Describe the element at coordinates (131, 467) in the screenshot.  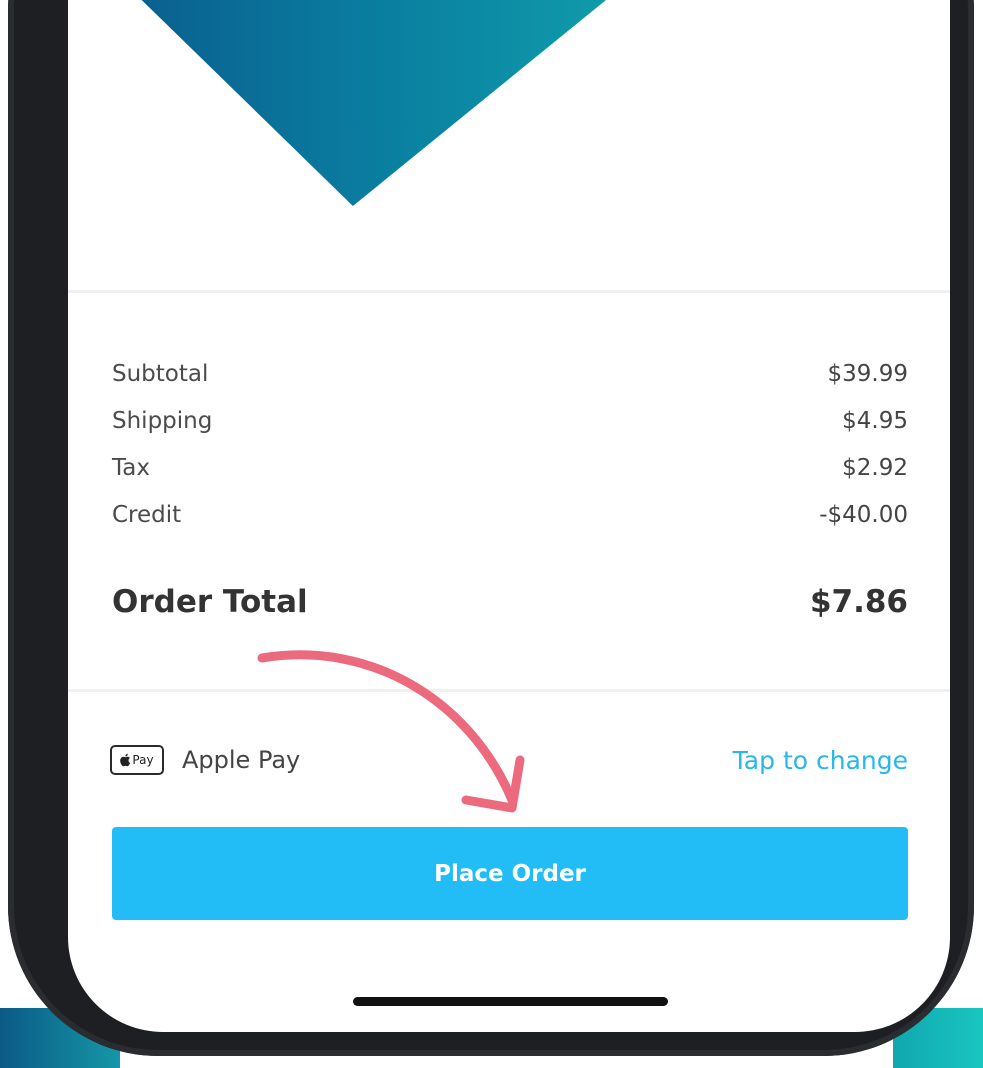
I see `tax-label: Tax` at that location.